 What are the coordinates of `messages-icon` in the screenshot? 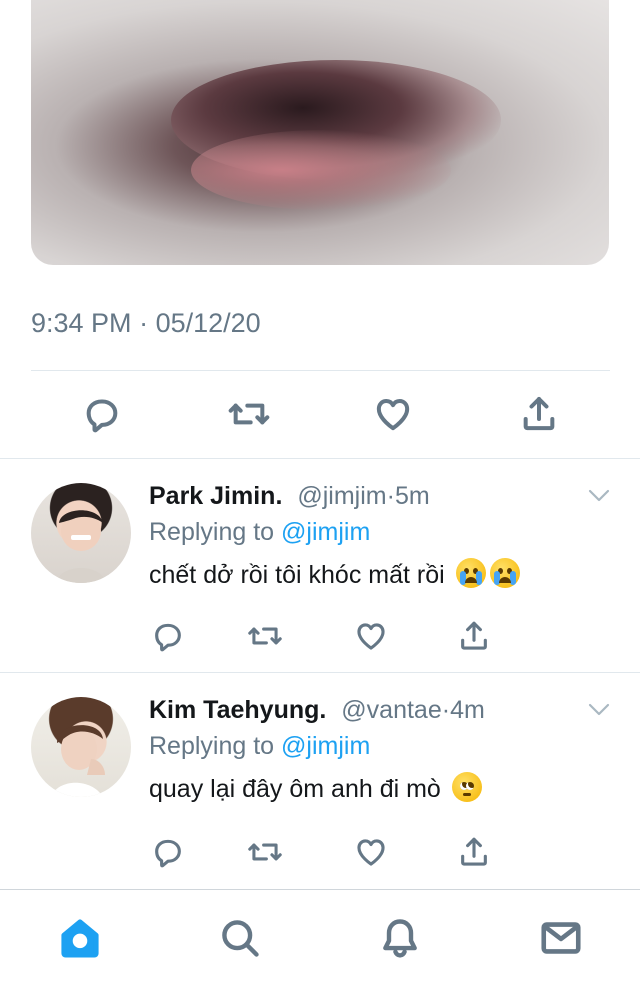 It's located at (561, 938).